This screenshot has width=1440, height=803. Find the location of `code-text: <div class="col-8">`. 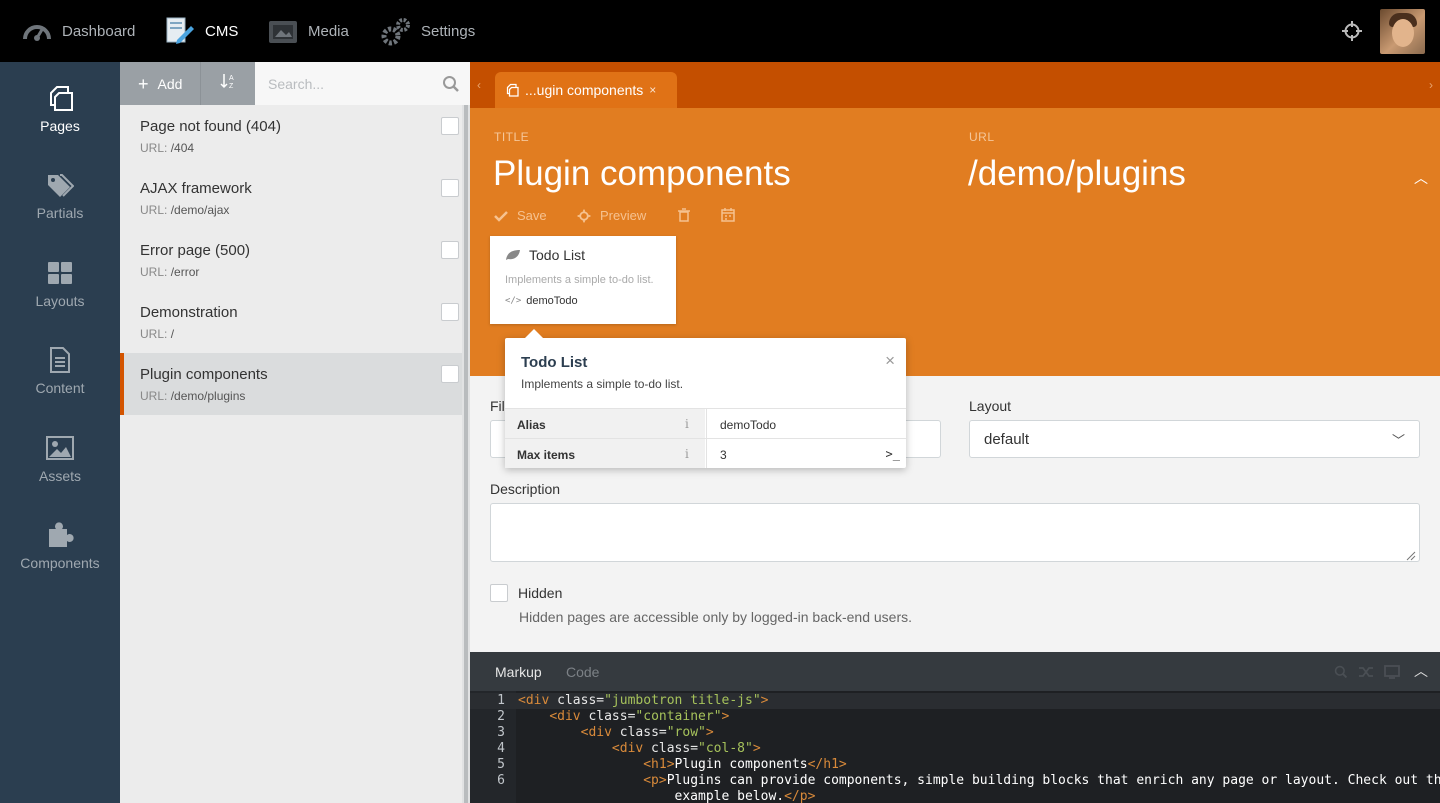

code-text: <div class="col-8"> is located at coordinates (686, 748).